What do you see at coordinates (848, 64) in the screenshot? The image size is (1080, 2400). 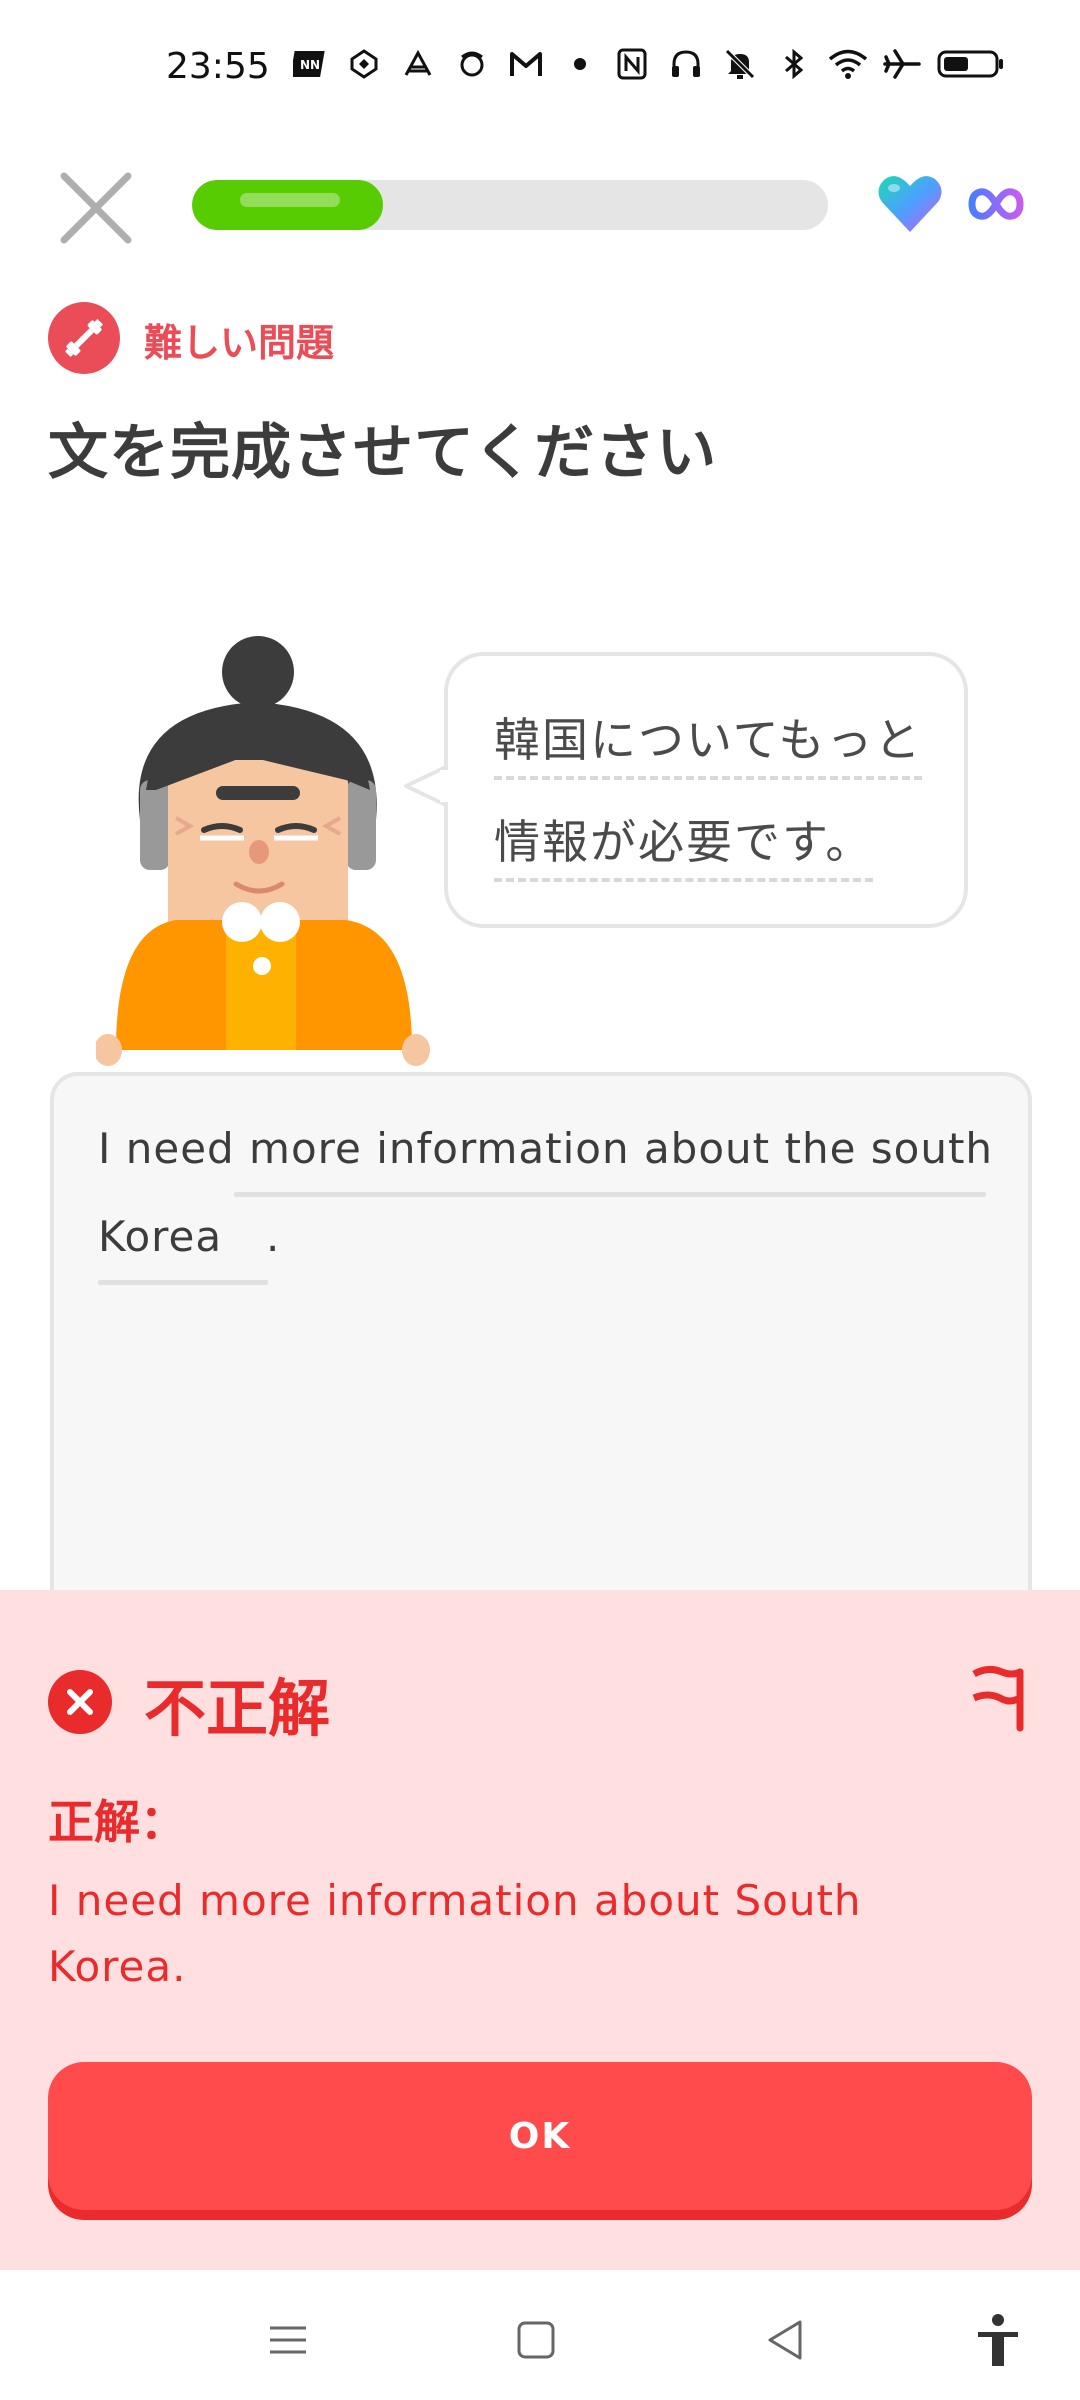 I see `wifi-icon` at bounding box center [848, 64].